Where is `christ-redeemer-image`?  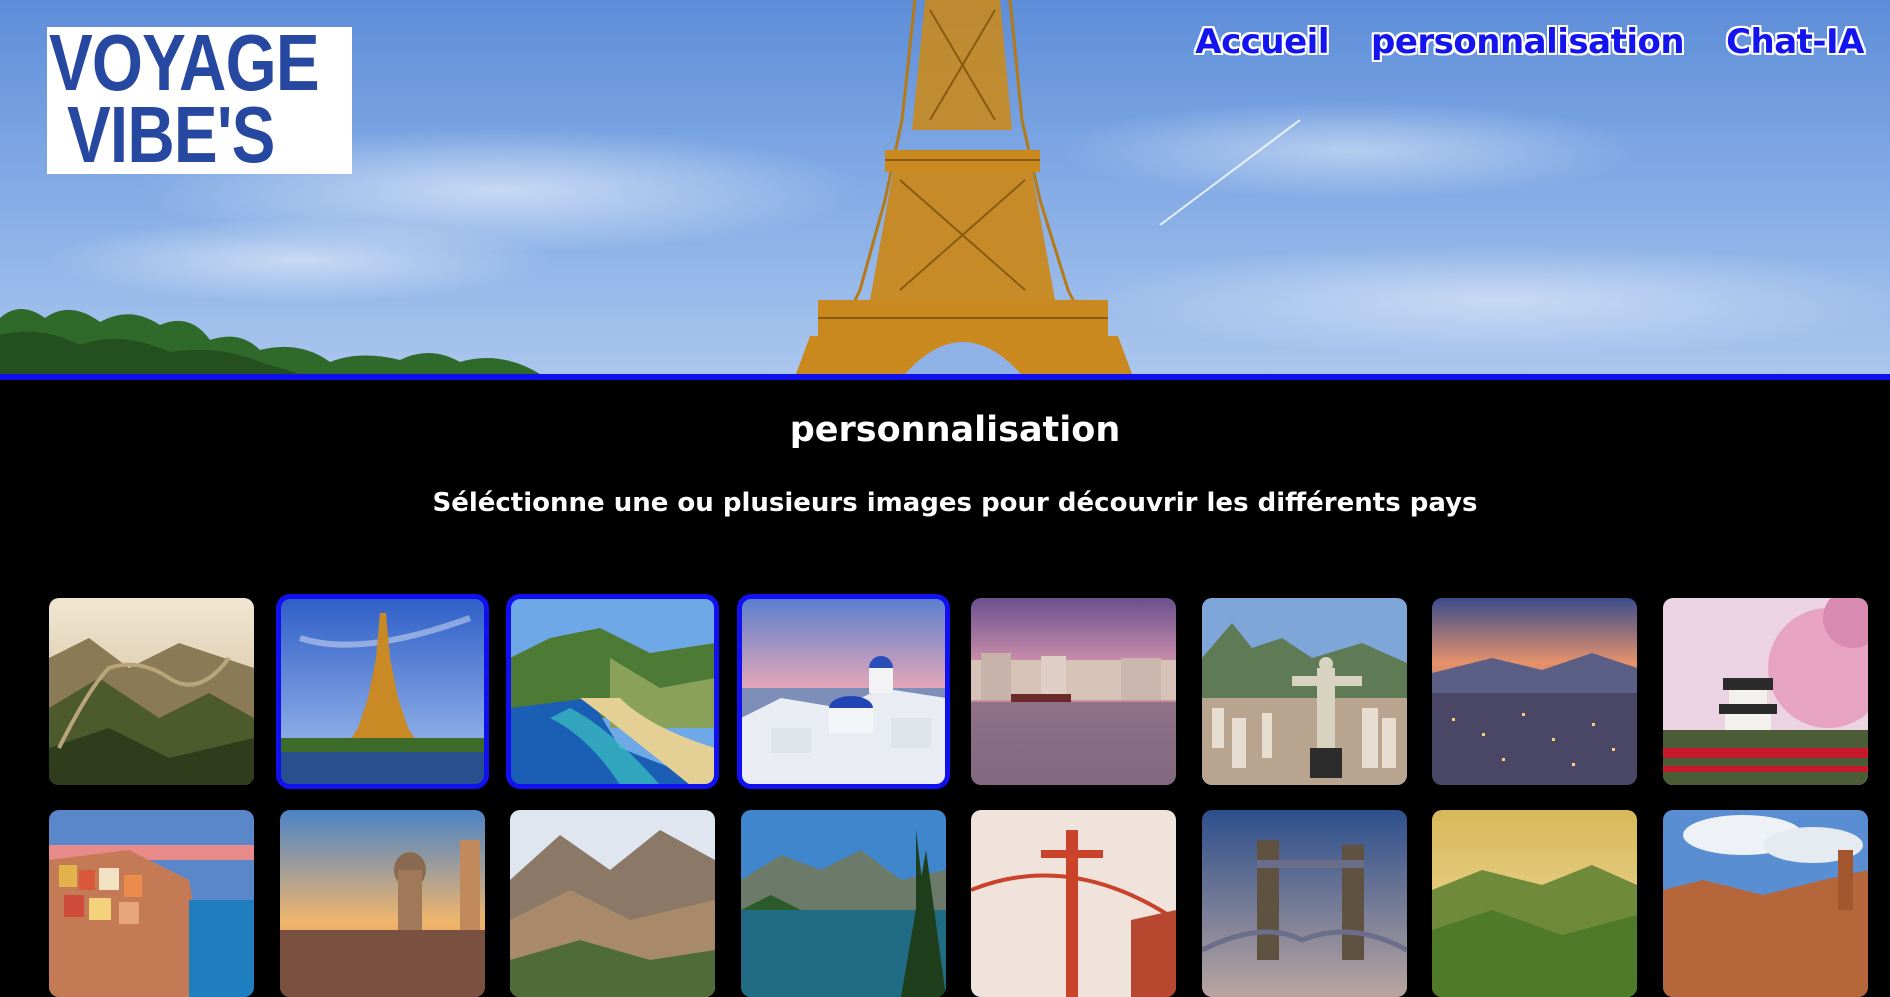
christ-redeemer-image is located at coordinates (1304, 691).